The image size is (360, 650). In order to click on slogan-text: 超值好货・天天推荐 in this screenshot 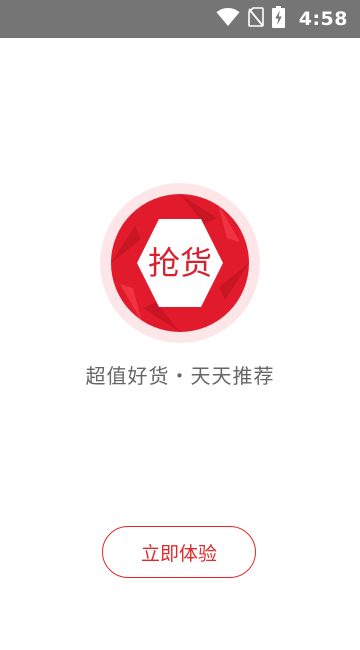, I will do `click(180, 376)`.